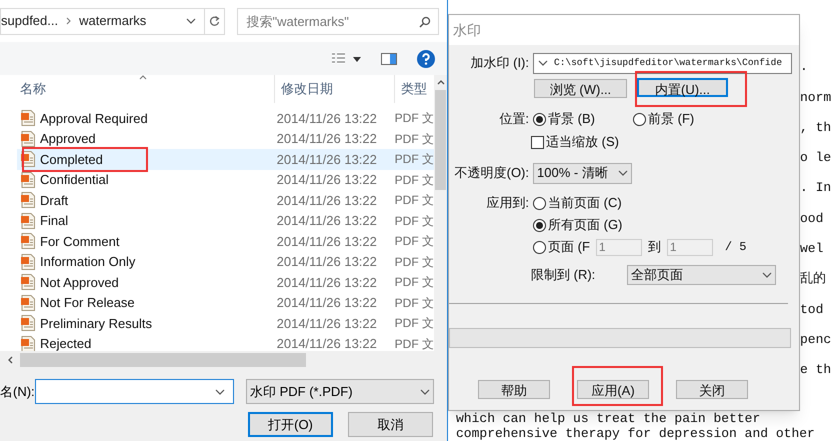 The height and width of the screenshot is (441, 831). Describe the element at coordinates (225, 180) in the screenshot. I see `file-row: Confidential 2014/11/26 13:22 PDF 文` at that location.